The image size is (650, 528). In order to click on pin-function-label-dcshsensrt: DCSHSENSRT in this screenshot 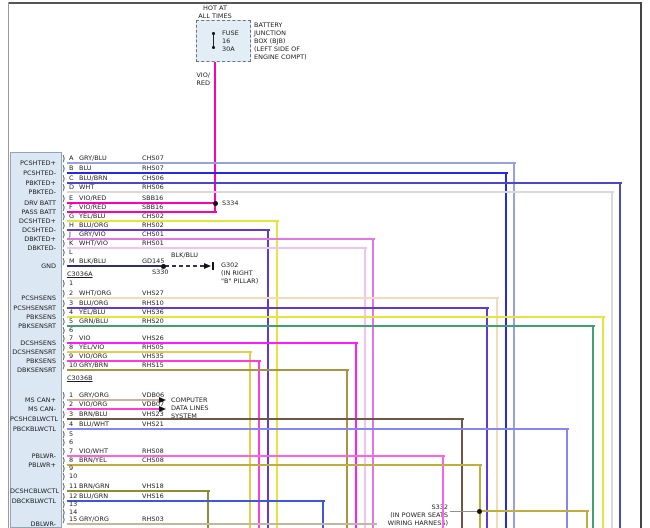, I will do `click(34, 352)`.